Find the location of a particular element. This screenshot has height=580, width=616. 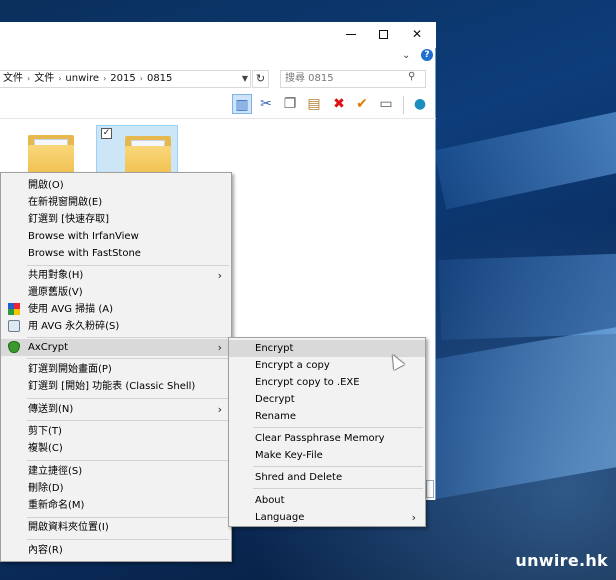

submenu-item-shred-delete: Shred and Delete is located at coordinates (327, 477).